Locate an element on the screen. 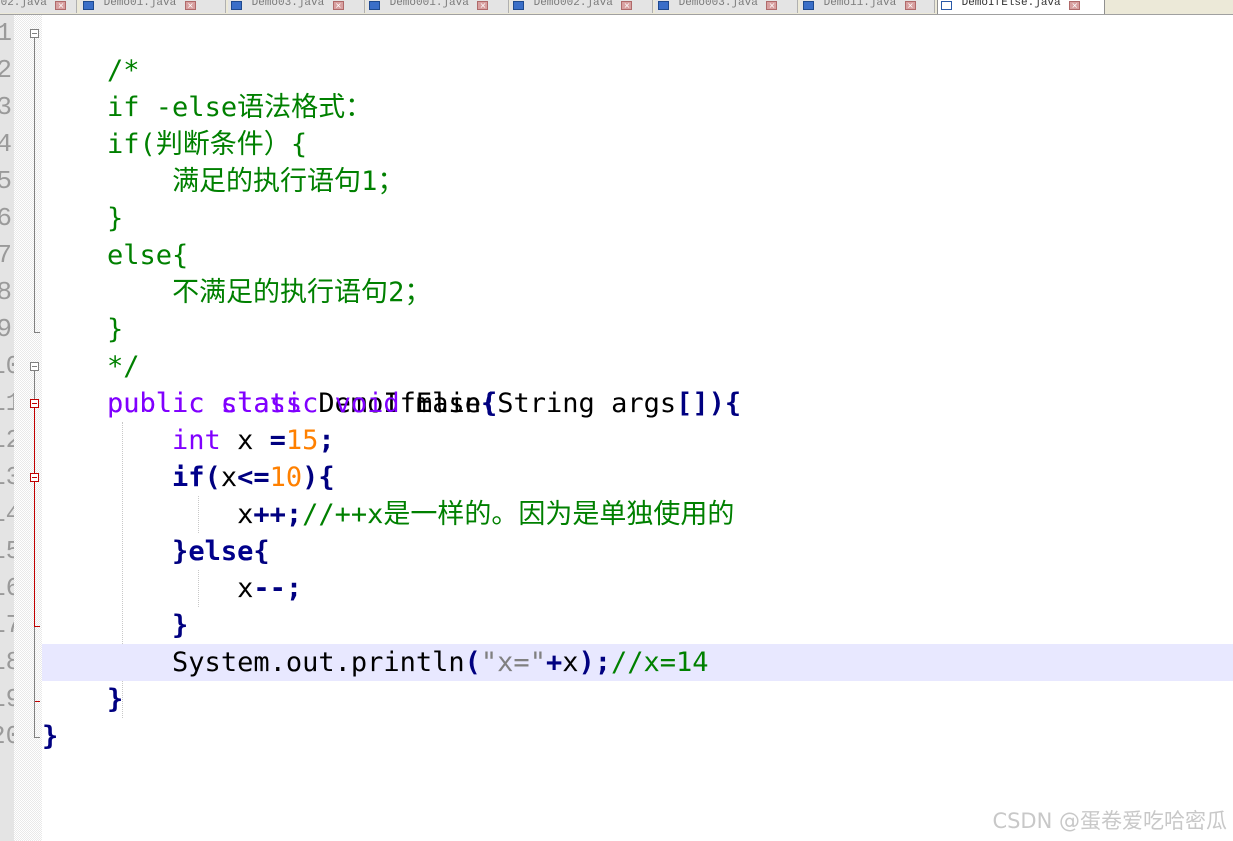  paren: ) is located at coordinates (310, 477).